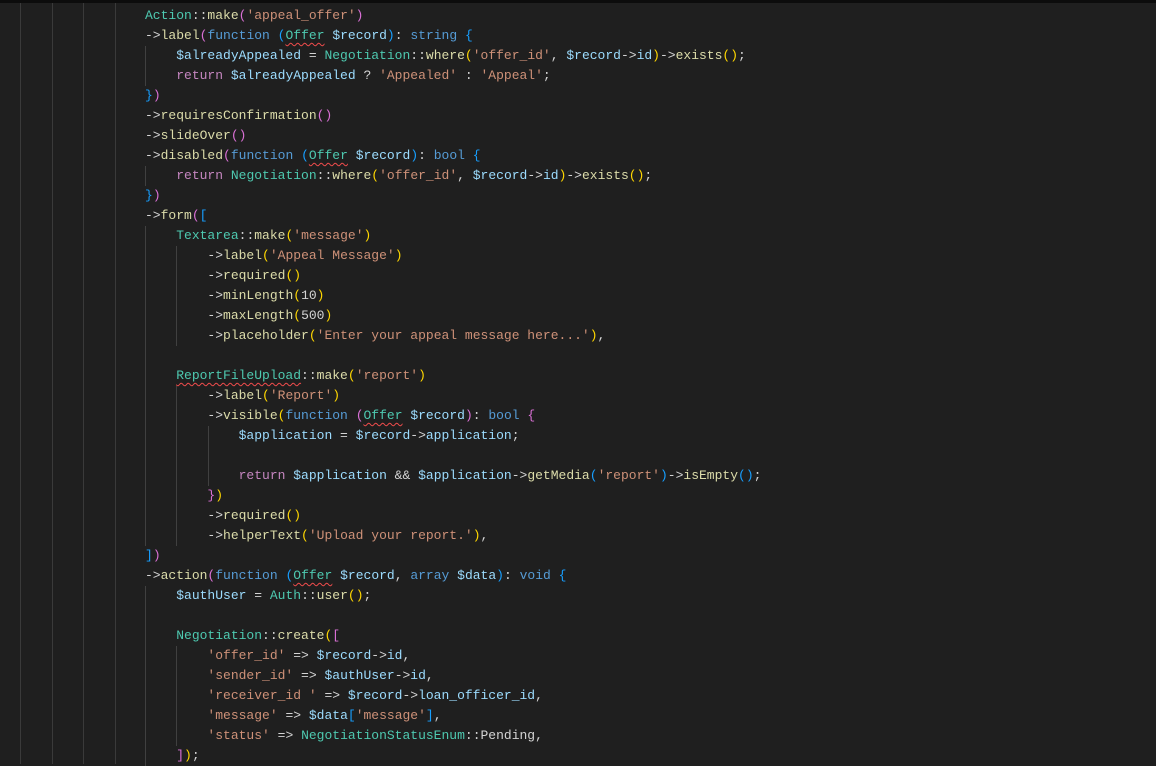 This screenshot has width=1156, height=766. I want to click on code-token: Action, so click(168, 15).